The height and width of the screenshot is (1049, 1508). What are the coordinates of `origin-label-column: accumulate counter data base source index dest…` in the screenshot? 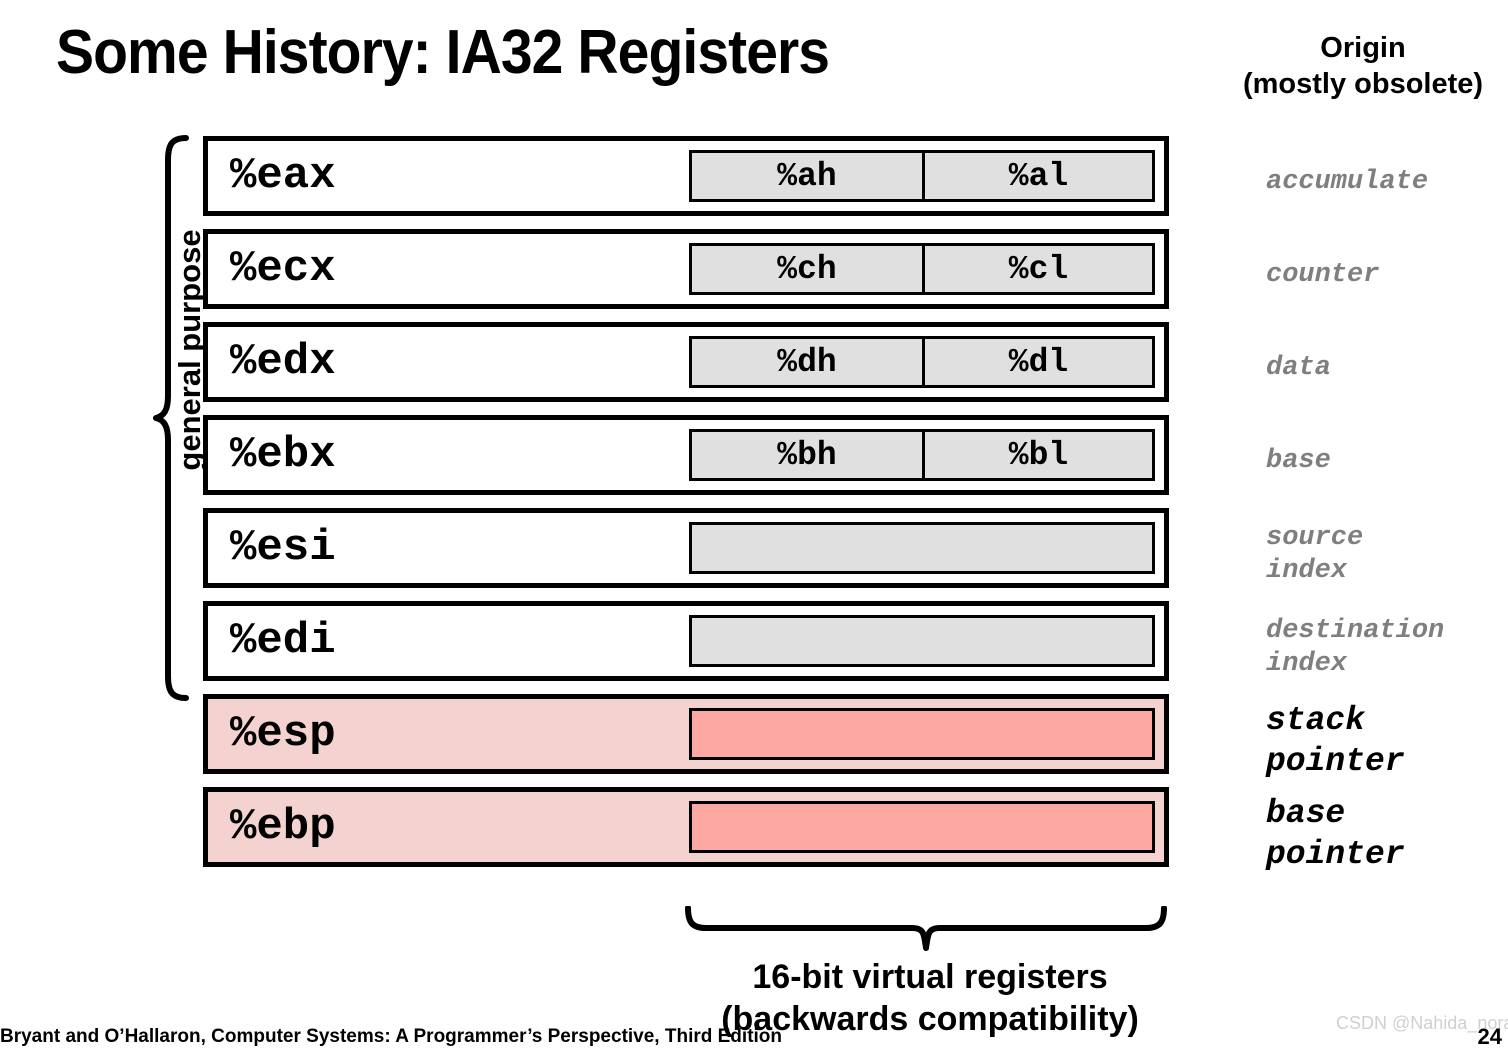 It's located at (1387, 508).